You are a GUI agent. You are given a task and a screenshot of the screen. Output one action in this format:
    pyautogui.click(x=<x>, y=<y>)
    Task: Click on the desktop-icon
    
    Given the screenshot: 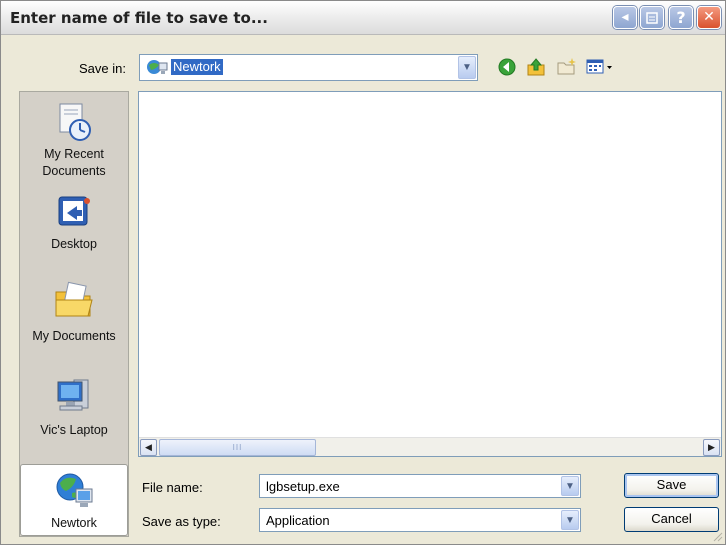 What is the action you would take?
    pyautogui.click(x=74, y=211)
    